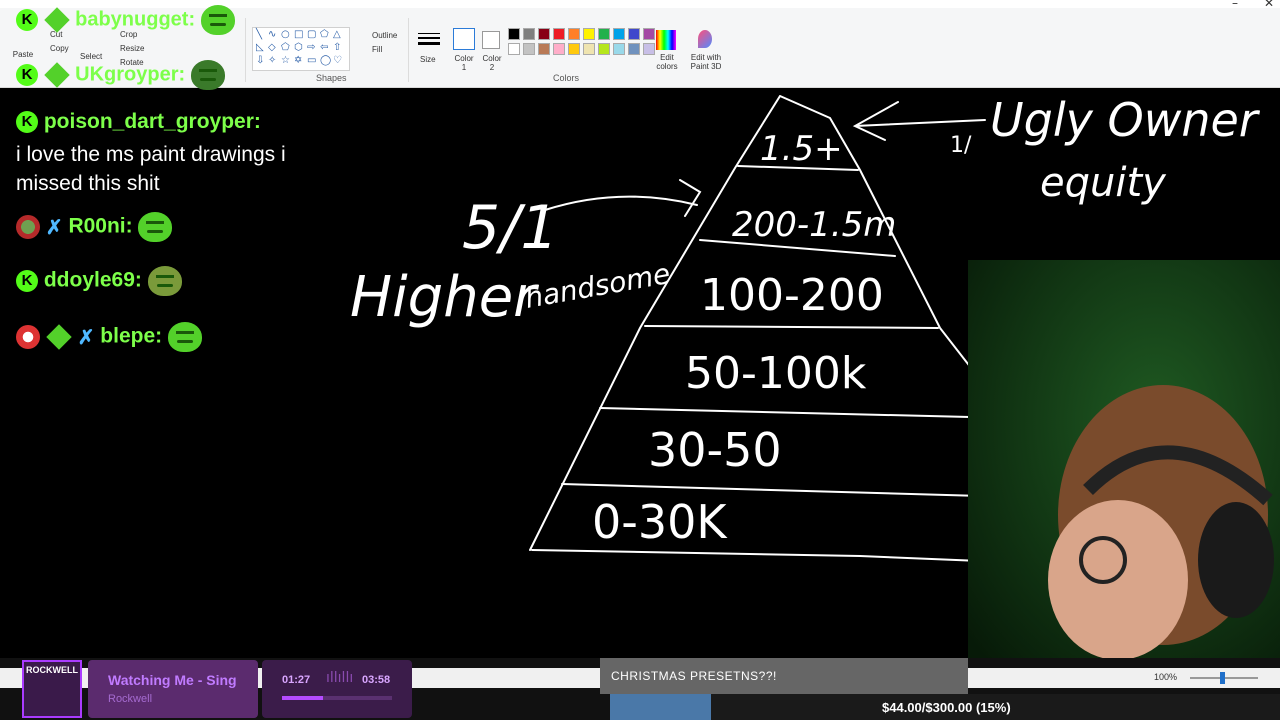 This screenshot has height=720, width=1280. Describe the element at coordinates (132, 48) in the screenshot. I see `resize-button: Resize` at that location.